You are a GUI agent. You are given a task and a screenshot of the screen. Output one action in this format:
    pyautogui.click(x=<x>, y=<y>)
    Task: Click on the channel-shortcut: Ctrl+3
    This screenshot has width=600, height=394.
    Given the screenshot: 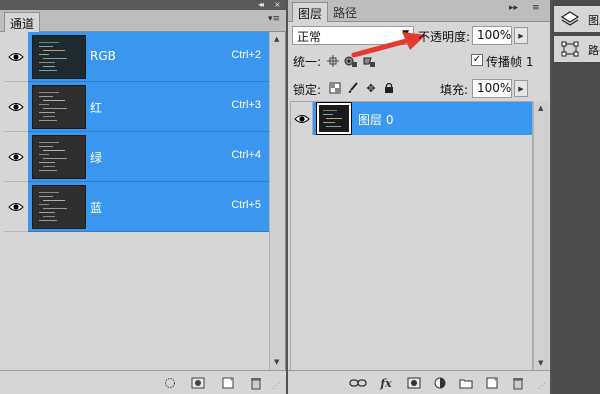 What is the action you would take?
    pyautogui.click(x=246, y=105)
    